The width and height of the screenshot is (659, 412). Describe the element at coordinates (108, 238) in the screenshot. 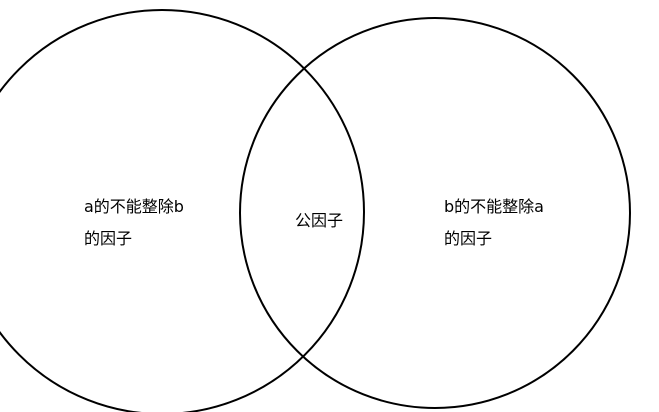

I see `left-only-label-line-2: 的因子` at that location.